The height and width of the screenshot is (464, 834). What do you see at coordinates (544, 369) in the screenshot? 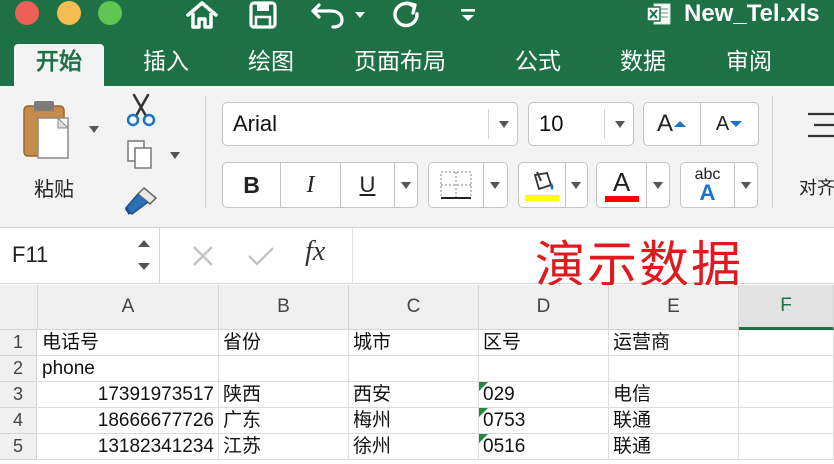
I see `cell-d2` at bounding box center [544, 369].